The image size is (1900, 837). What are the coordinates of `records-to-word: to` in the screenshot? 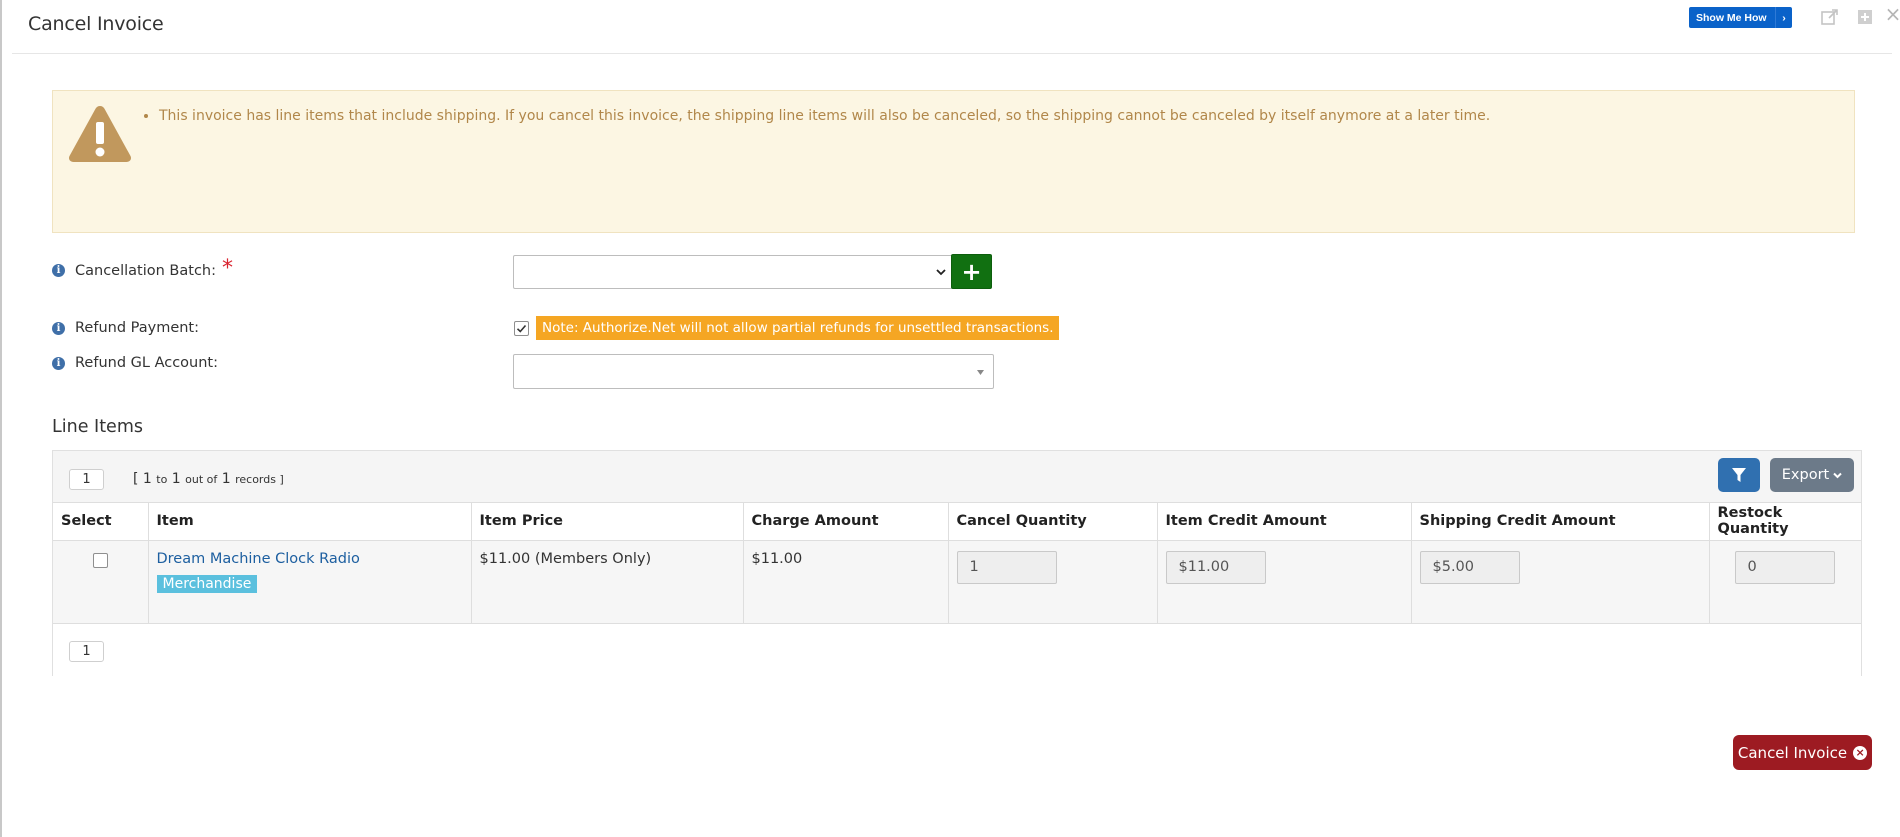 It's located at (162, 479).